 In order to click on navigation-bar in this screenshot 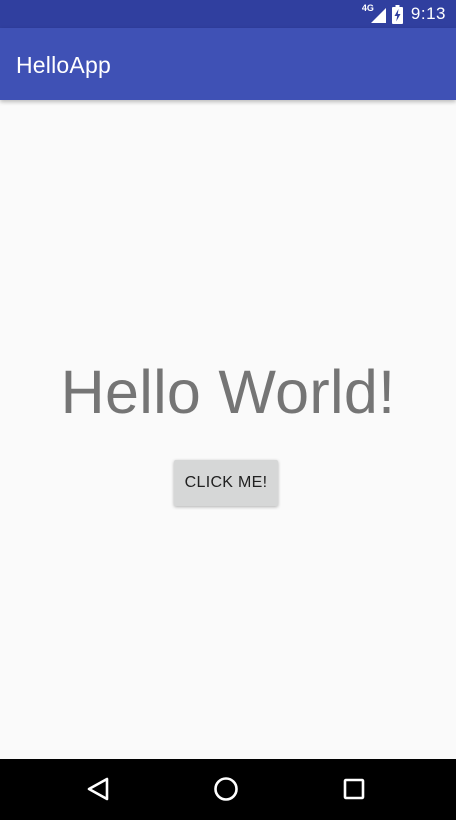, I will do `click(228, 789)`.